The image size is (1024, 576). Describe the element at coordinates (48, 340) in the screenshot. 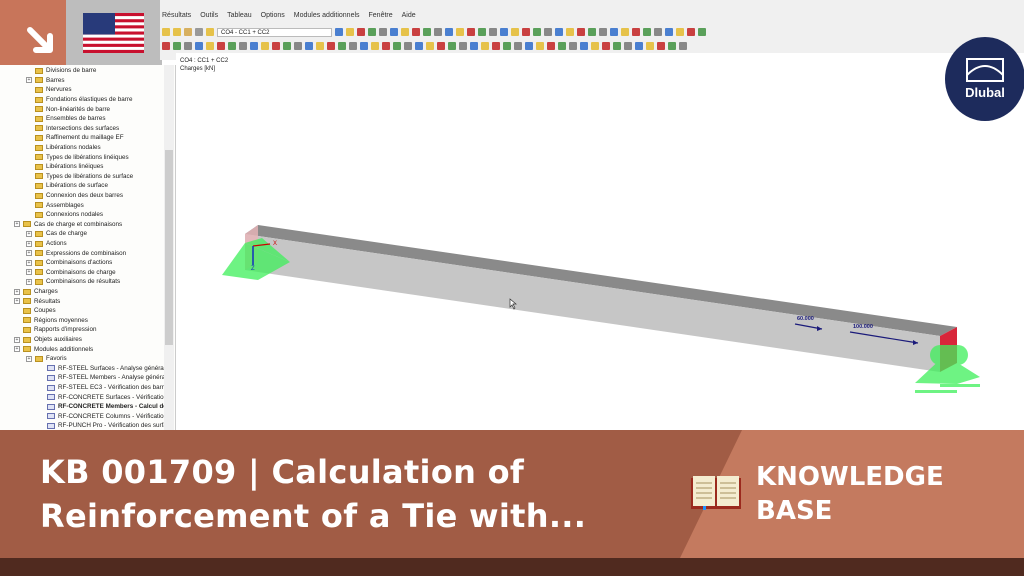

I see `tree-item: + Objets auxiliaires` at that location.